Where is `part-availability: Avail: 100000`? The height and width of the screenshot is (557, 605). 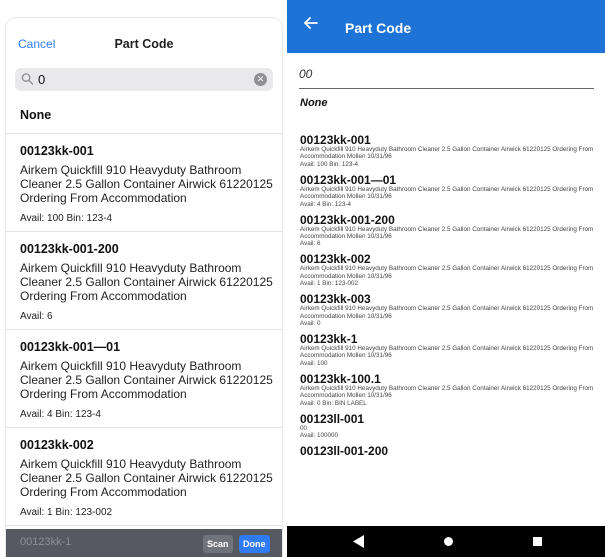 part-availability: Avail: 100000 is located at coordinates (319, 436).